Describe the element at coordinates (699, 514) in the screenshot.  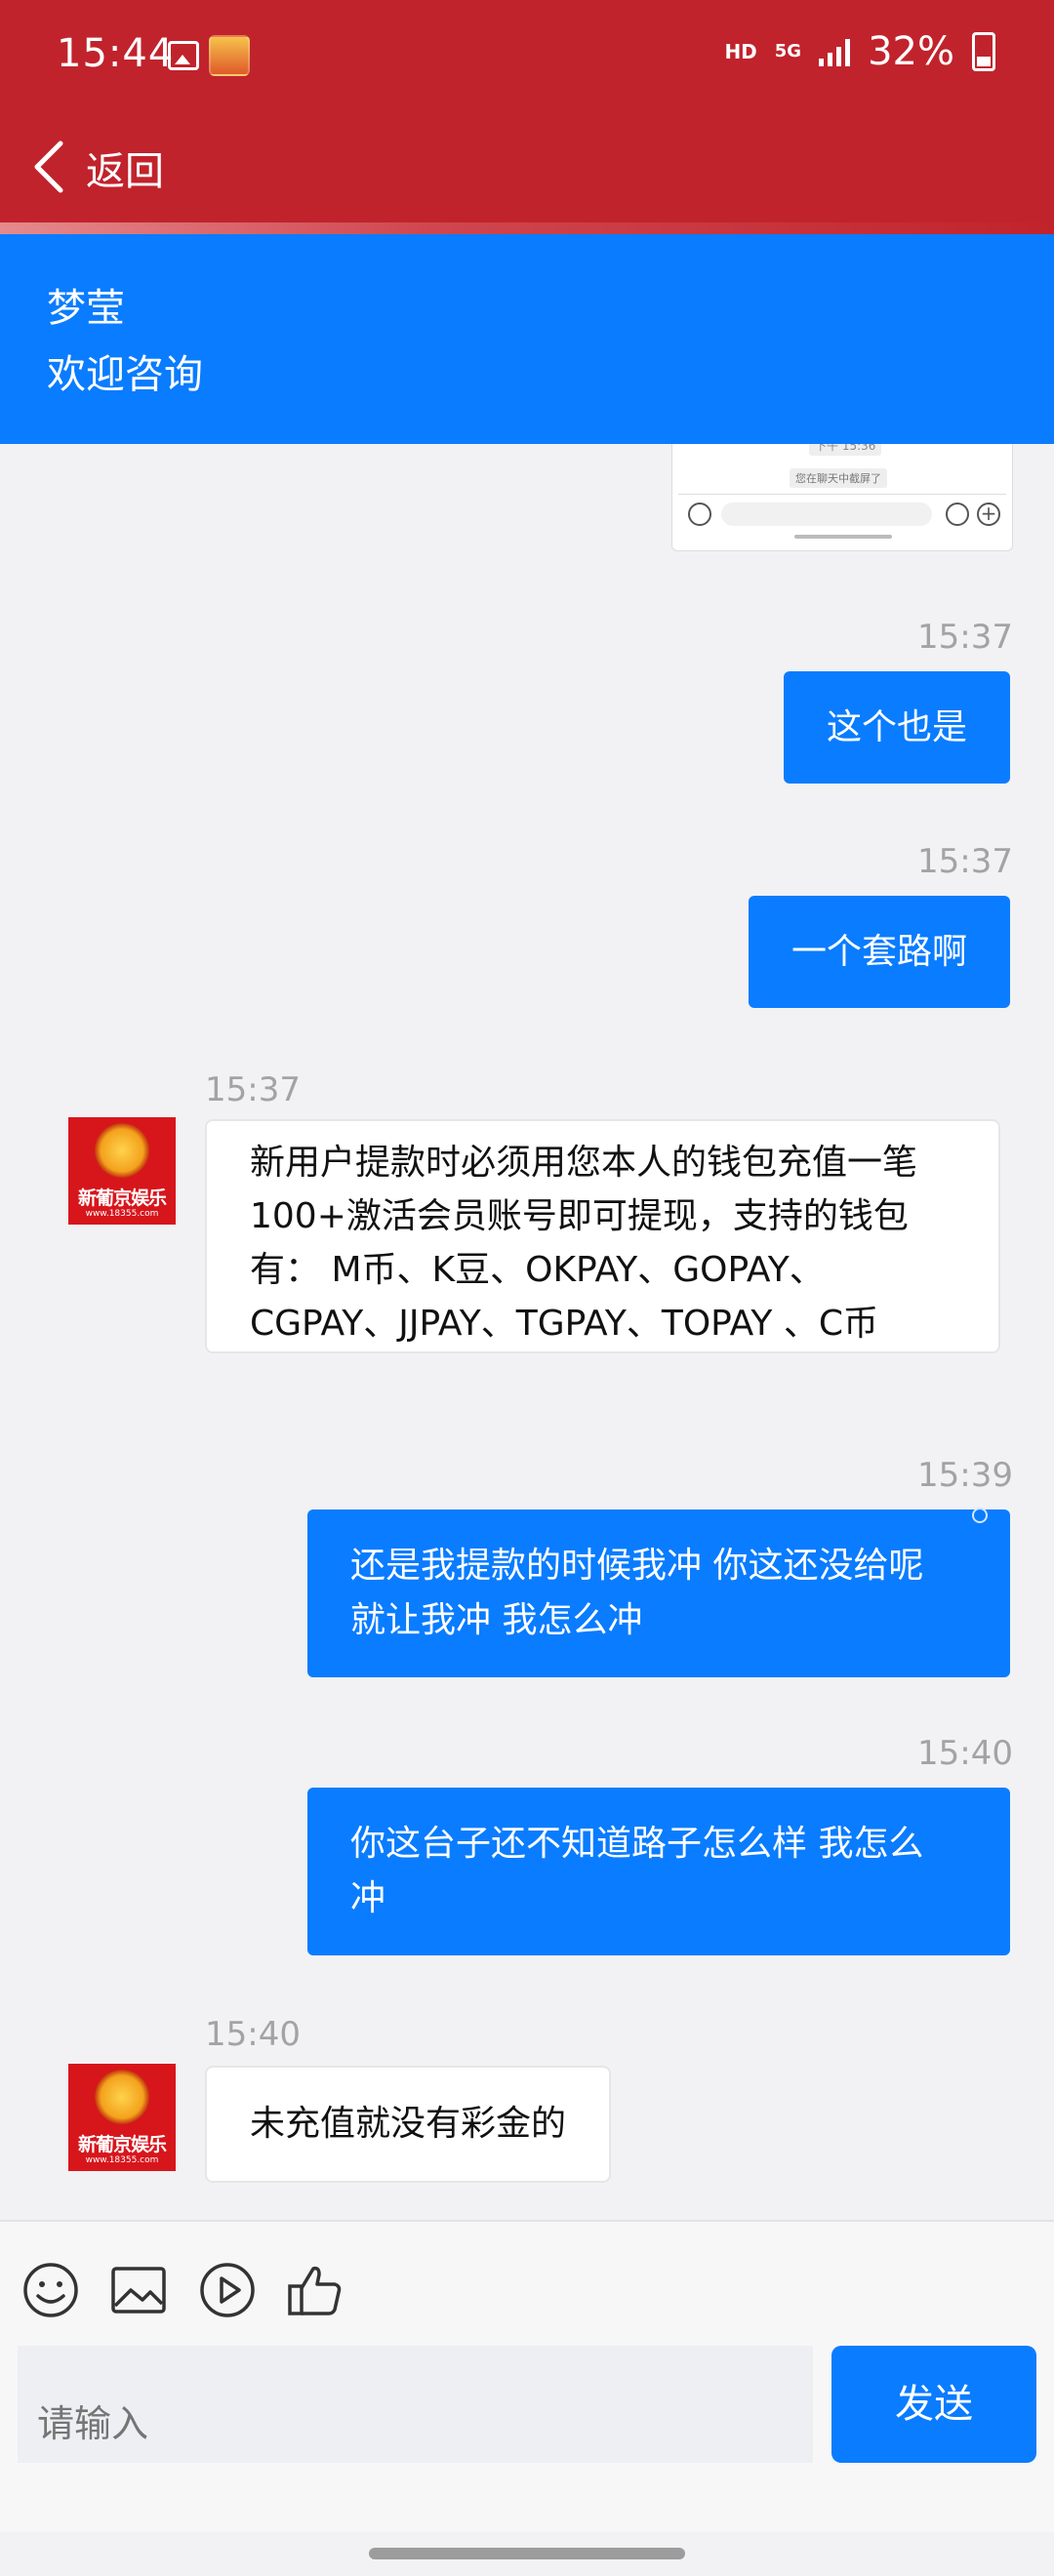
I see `voice-icon` at that location.